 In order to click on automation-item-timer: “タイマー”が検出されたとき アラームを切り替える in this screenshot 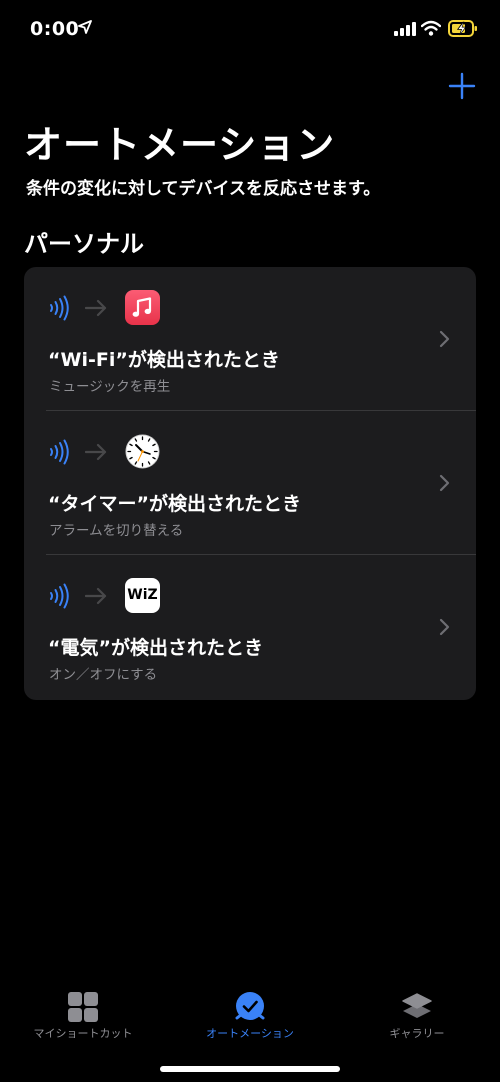, I will do `click(250, 483)`.